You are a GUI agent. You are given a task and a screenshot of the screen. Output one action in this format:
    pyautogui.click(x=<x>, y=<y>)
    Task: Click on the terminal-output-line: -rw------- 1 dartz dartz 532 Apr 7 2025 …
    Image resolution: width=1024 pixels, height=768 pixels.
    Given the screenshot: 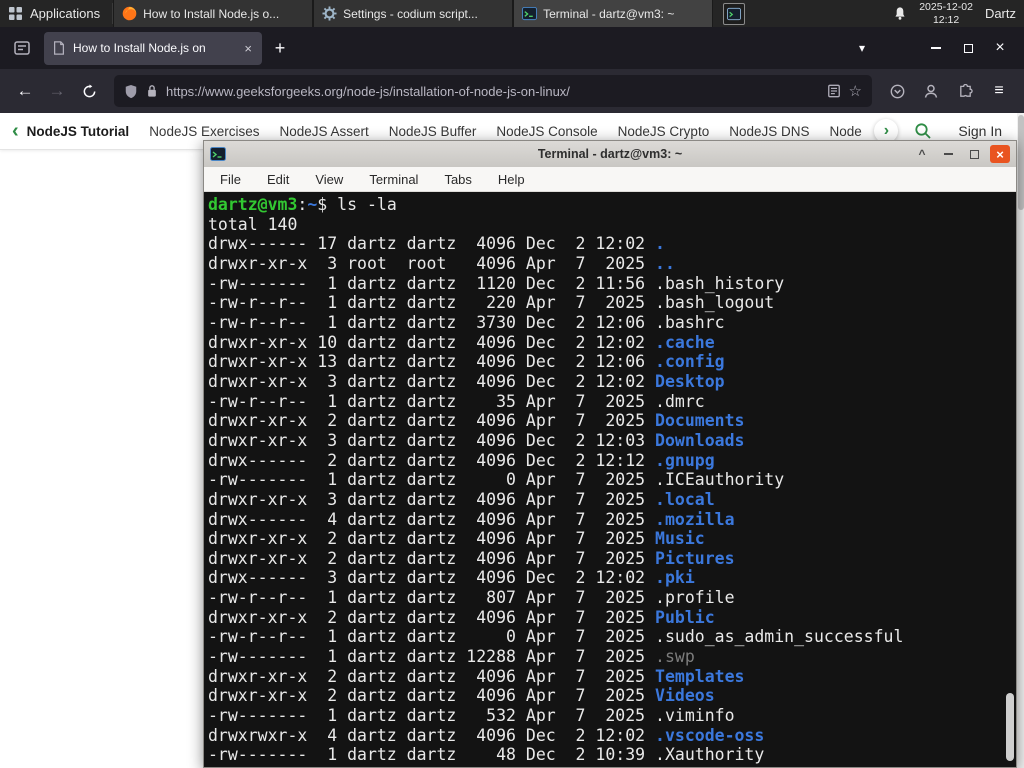 What is the action you would take?
    pyautogui.click(x=471, y=716)
    